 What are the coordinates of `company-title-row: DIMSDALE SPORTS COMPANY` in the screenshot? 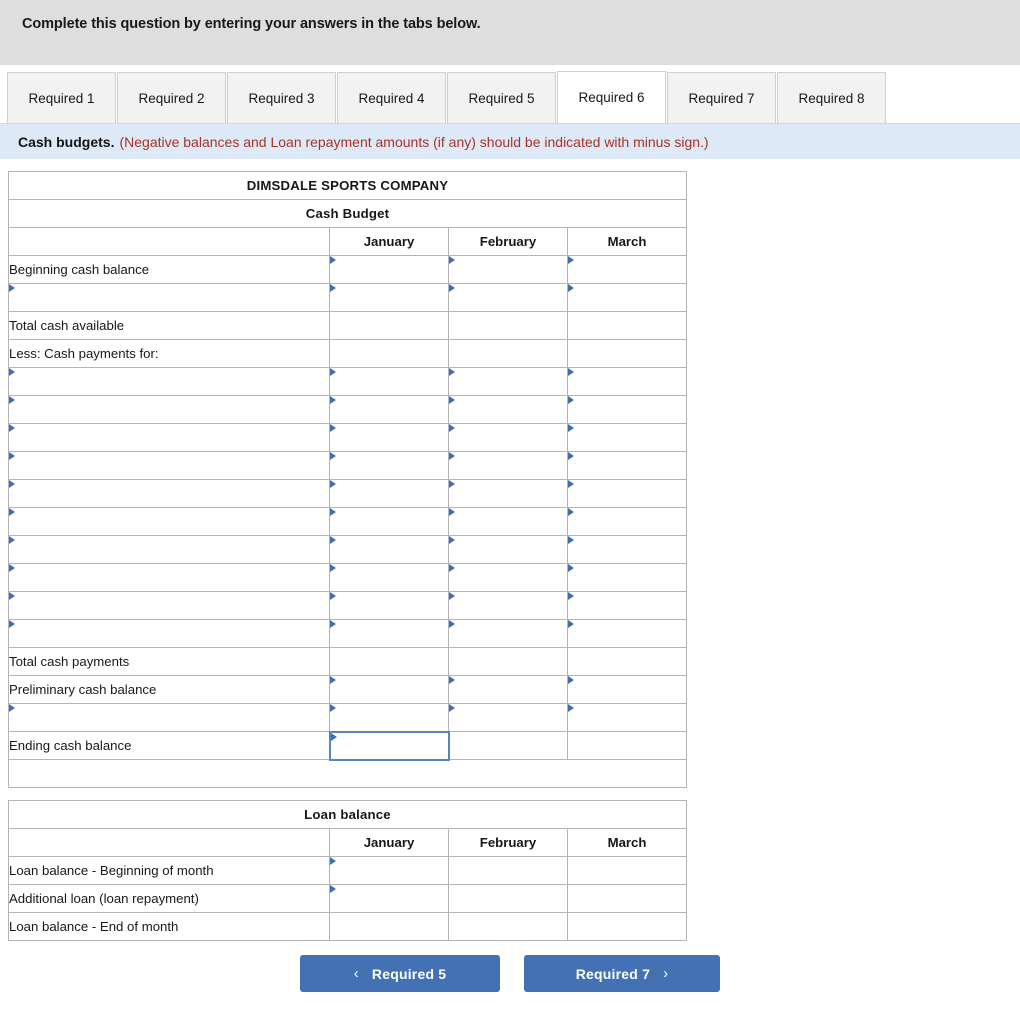 It's located at (347, 185).